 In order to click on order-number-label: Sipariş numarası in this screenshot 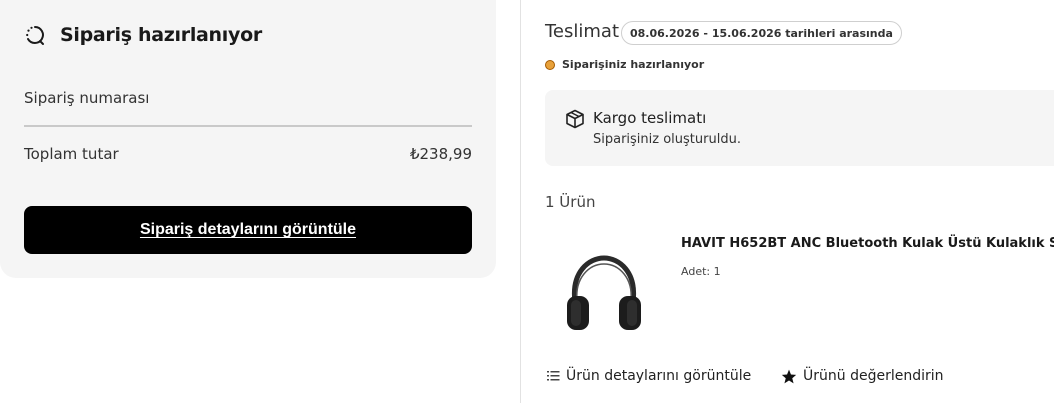, I will do `click(87, 98)`.